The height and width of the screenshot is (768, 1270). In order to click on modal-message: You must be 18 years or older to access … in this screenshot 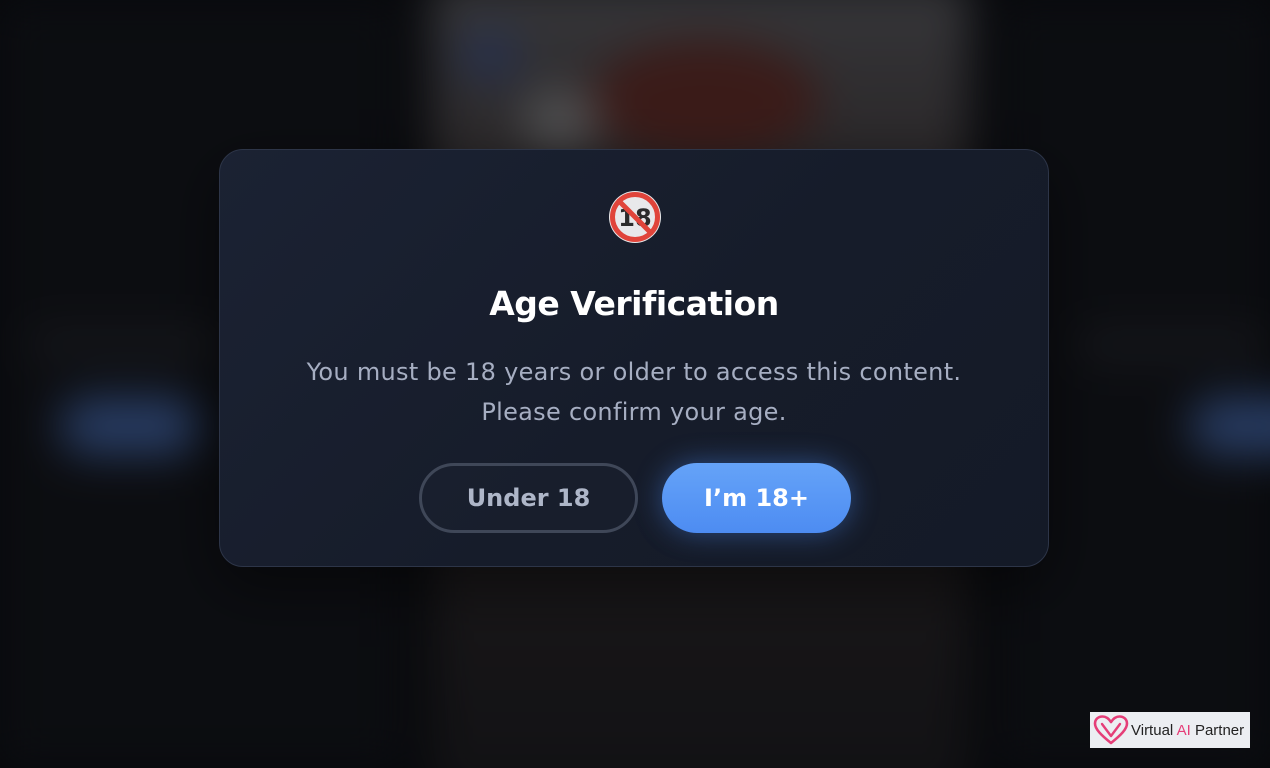, I will do `click(634, 392)`.